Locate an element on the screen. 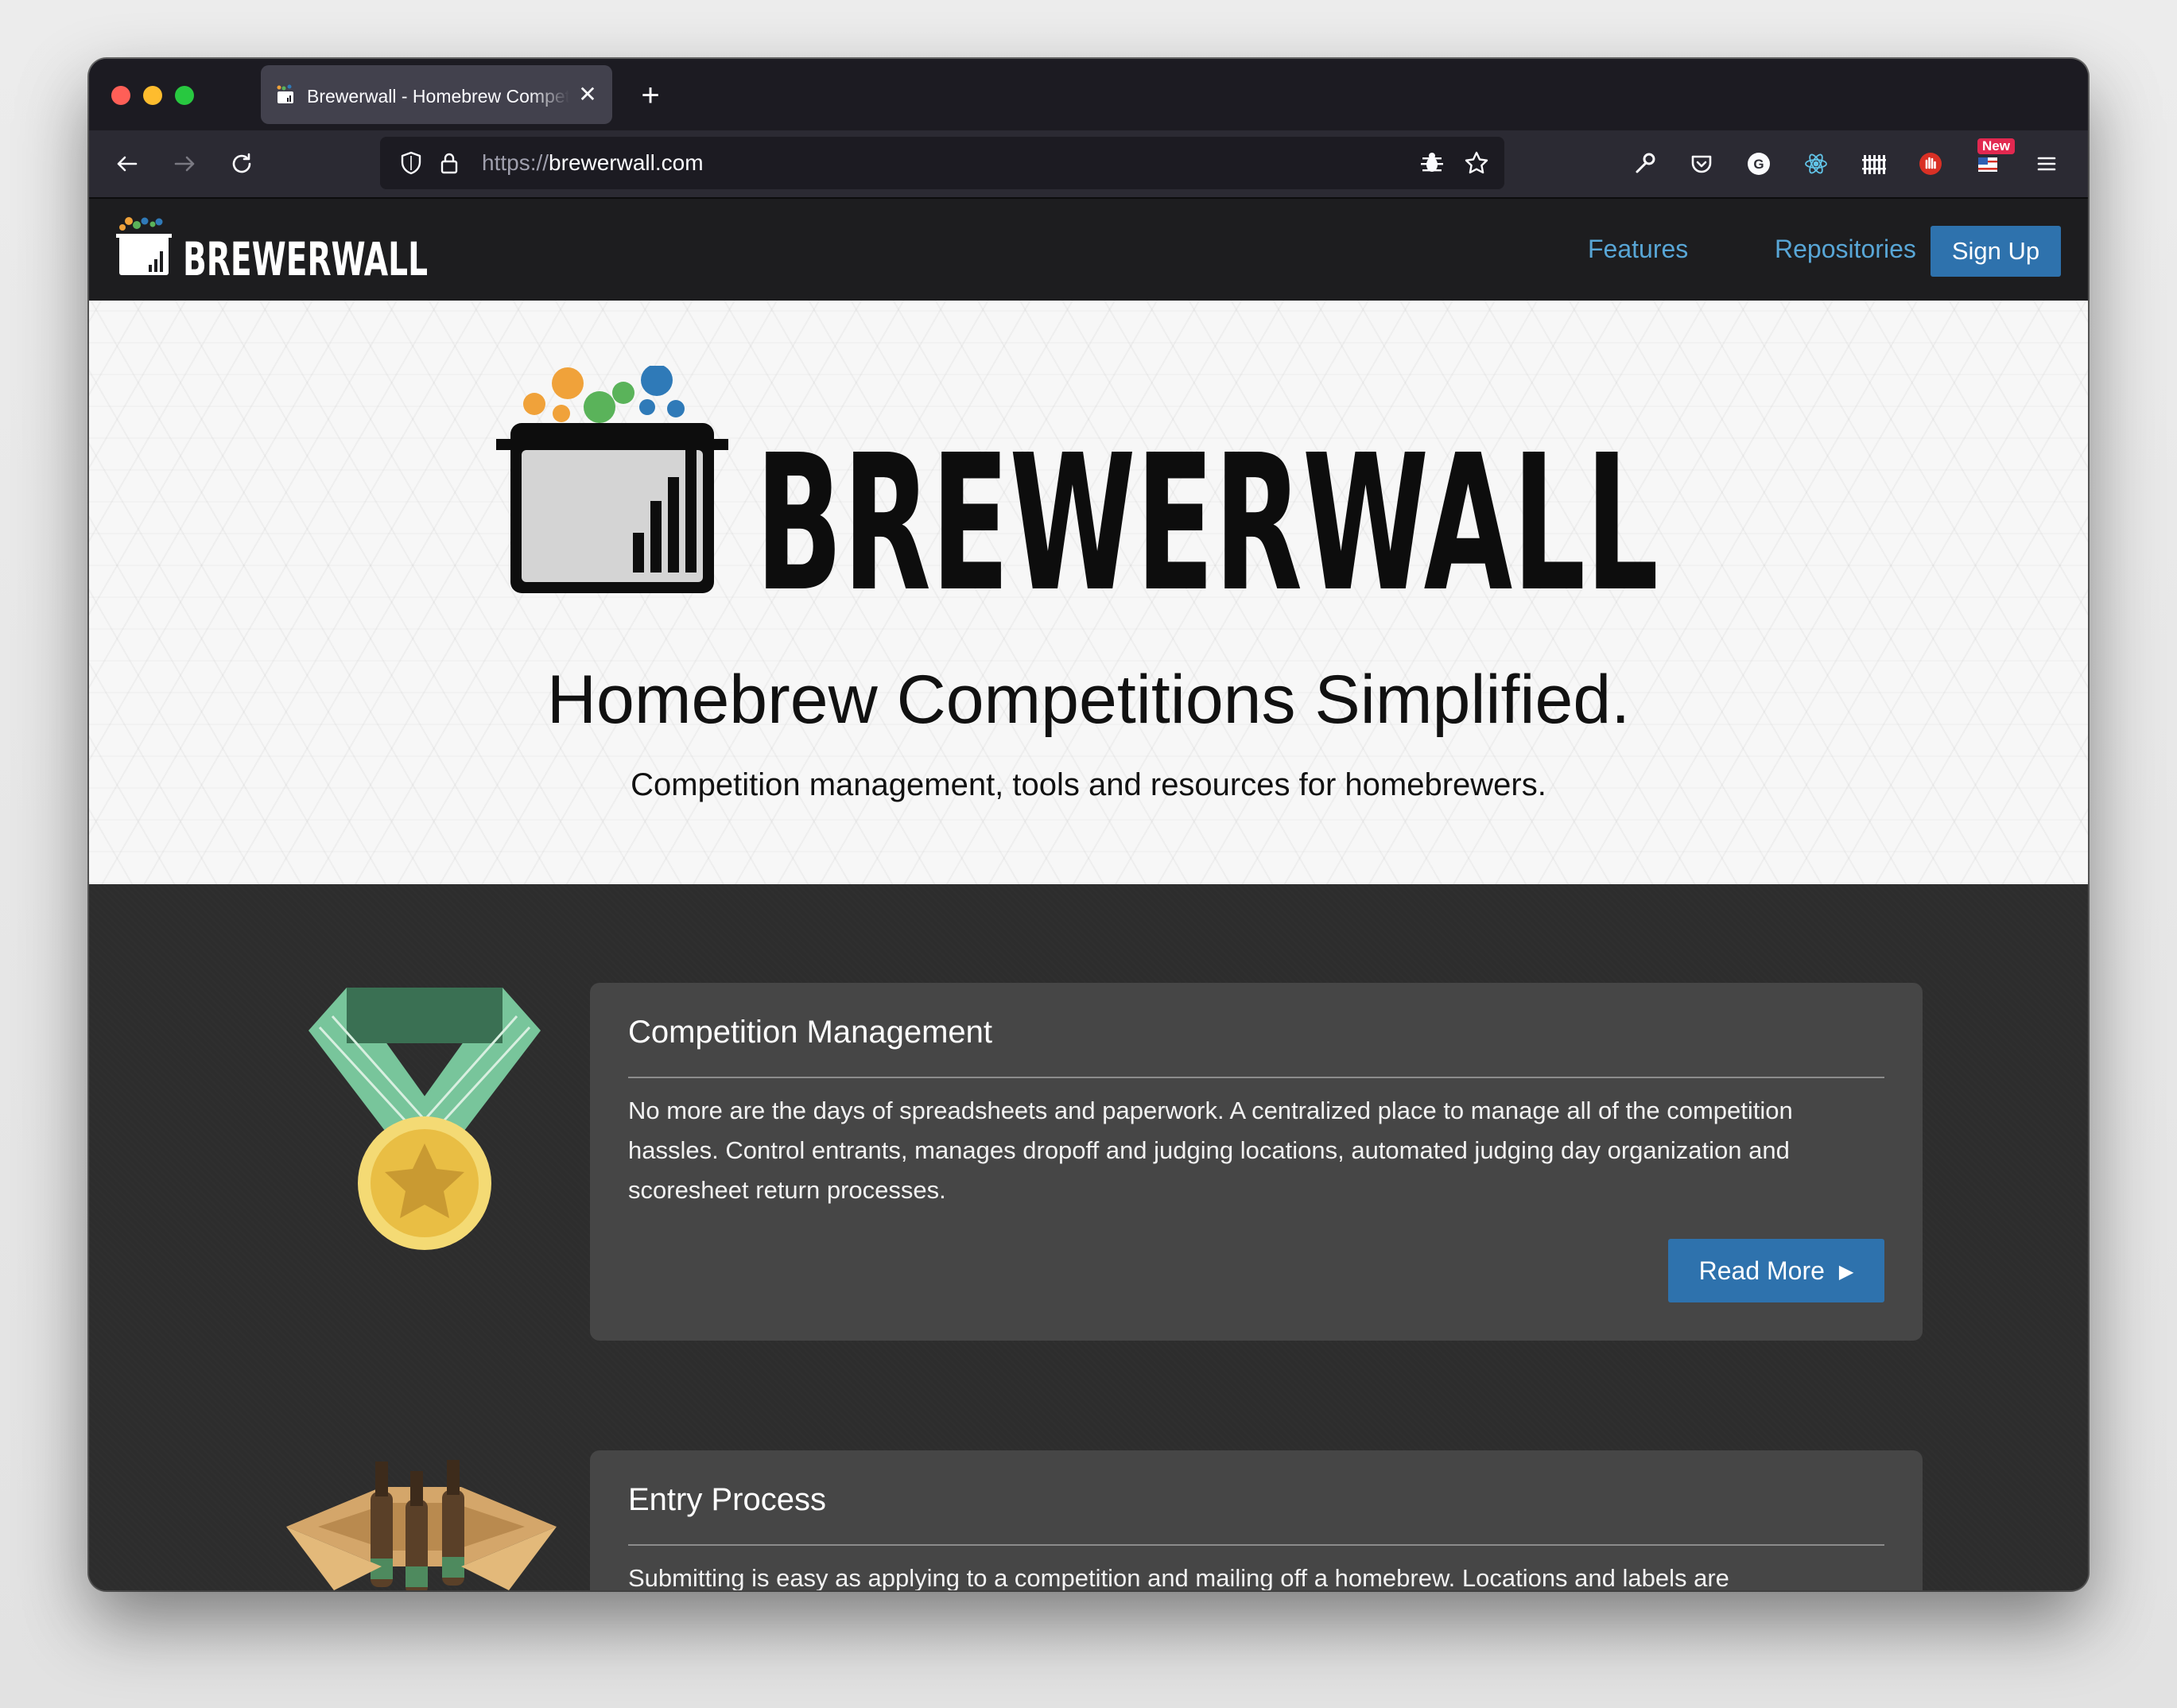 Image resolution: width=2177 pixels, height=1708 pixels. hand-icon is located at coordinates (1930, 164).